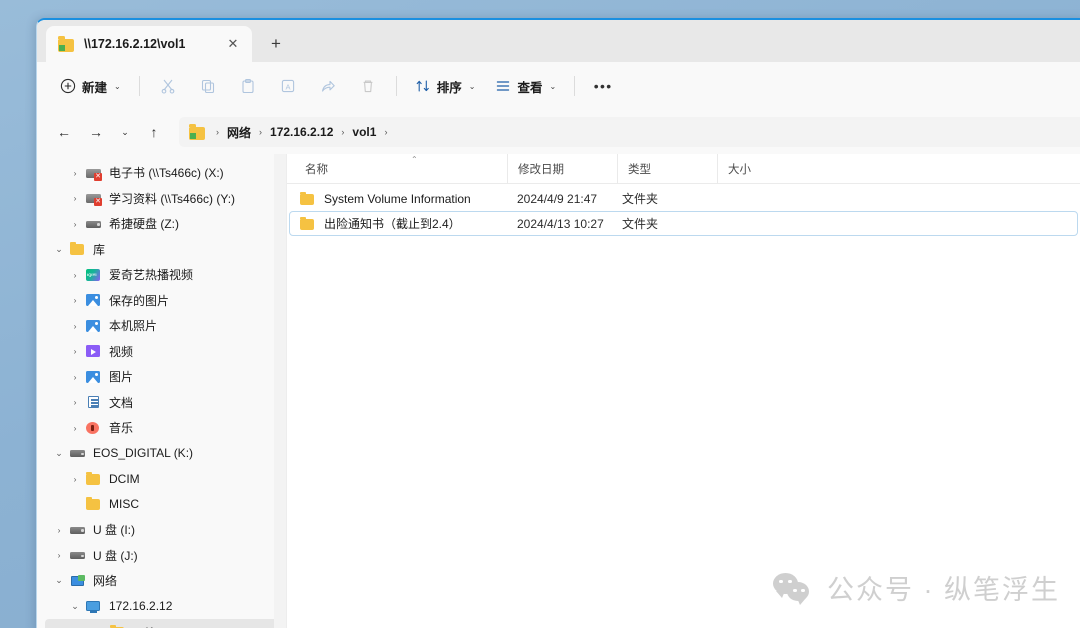 The height and width of the screenshot is (628, 1080). Describe the element at coordinates (629, 132) in the screenshot. I see `breadcrumb: › 网络 › 172.16.2.12 › vol1 ›` at that location.